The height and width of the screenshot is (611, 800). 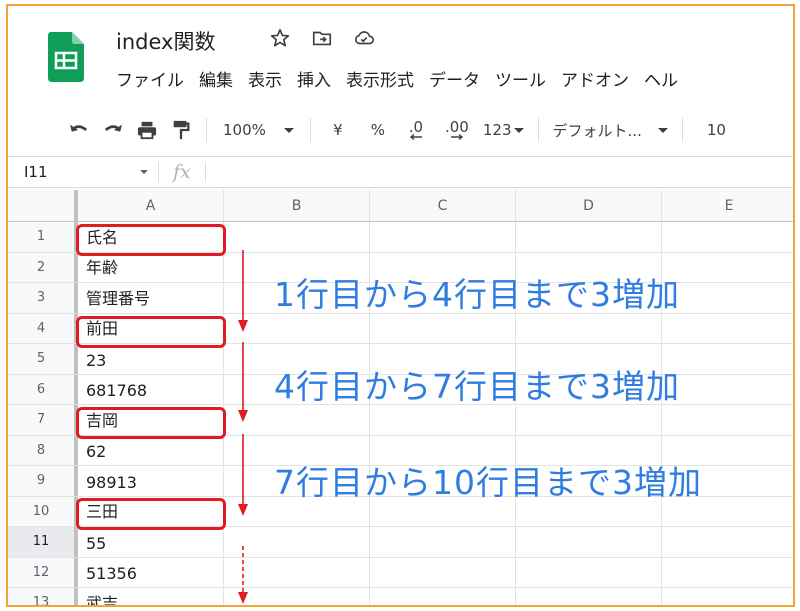 What do you see at coordinates (456, 137) in the screenshot?
I see `arrow-right-icon` at bounding box center [456, 137].